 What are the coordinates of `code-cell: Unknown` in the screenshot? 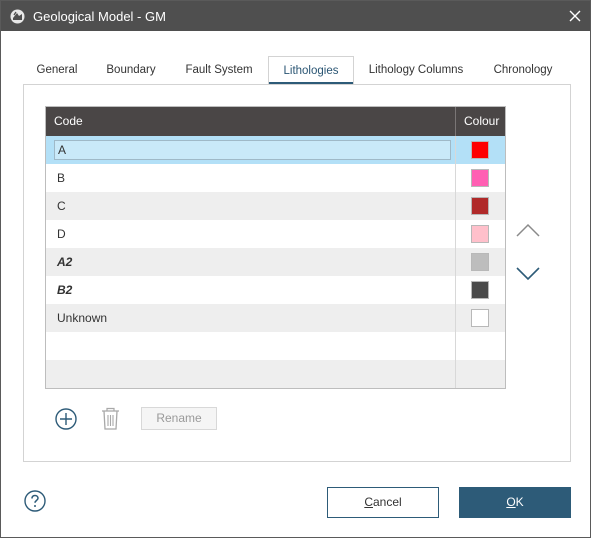 It's located at (82, 318).